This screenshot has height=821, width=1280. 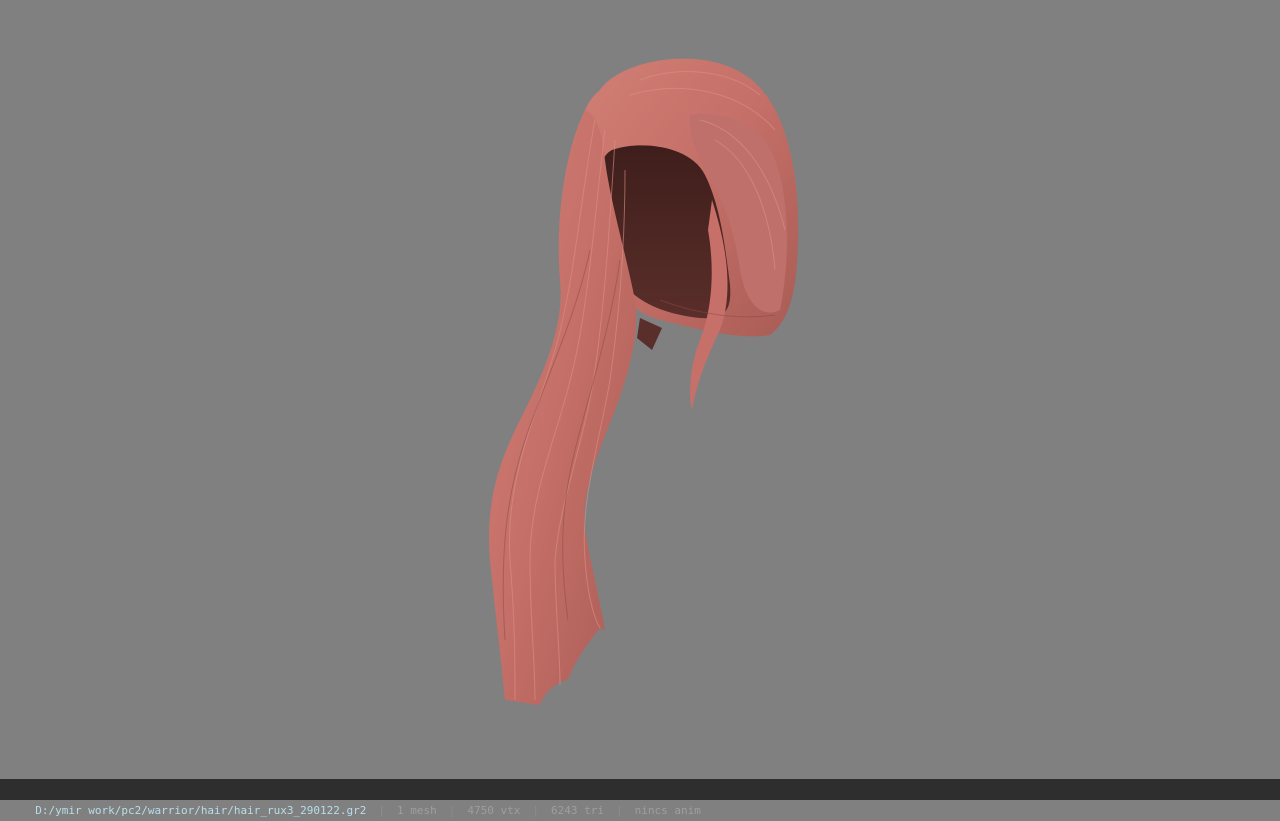 I want to click on vertex-count-label: 4750 vtx, so click(x=494, y=810).